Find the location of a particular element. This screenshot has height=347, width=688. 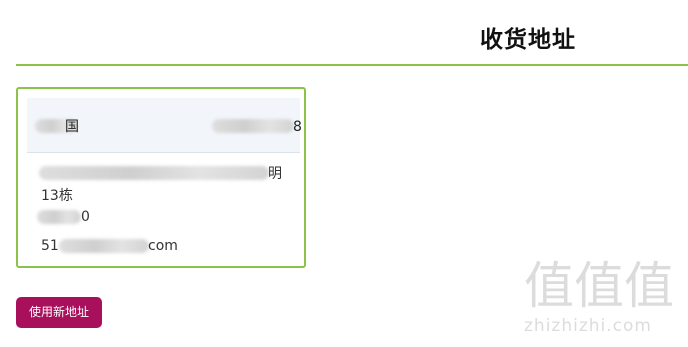

email-prefix-fragment: 51 is located at coordinates (50, 246).